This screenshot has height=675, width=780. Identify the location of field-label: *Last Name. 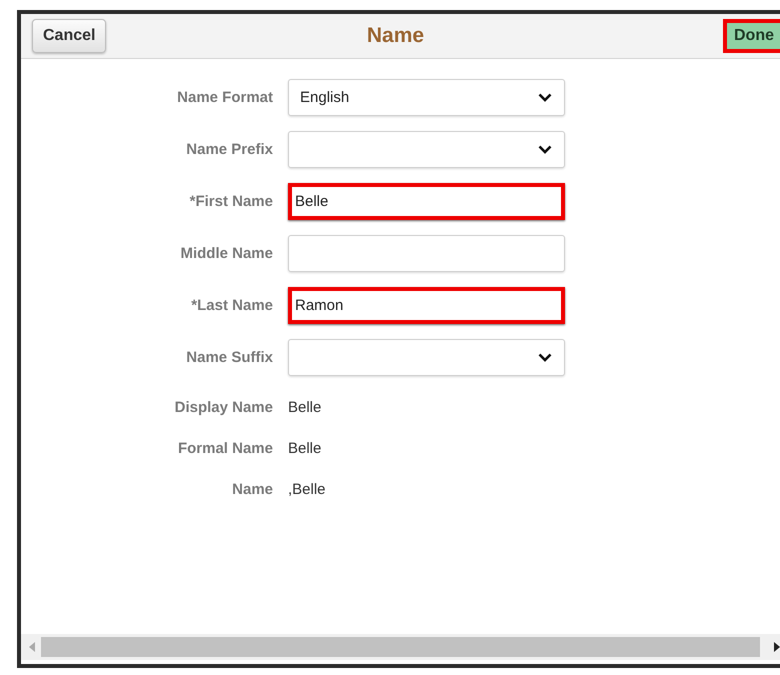
(231, 305).